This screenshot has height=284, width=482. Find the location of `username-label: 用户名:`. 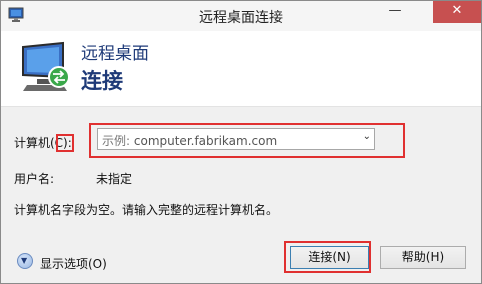

username-label: 用户名: is located at coordinates (34, 179).